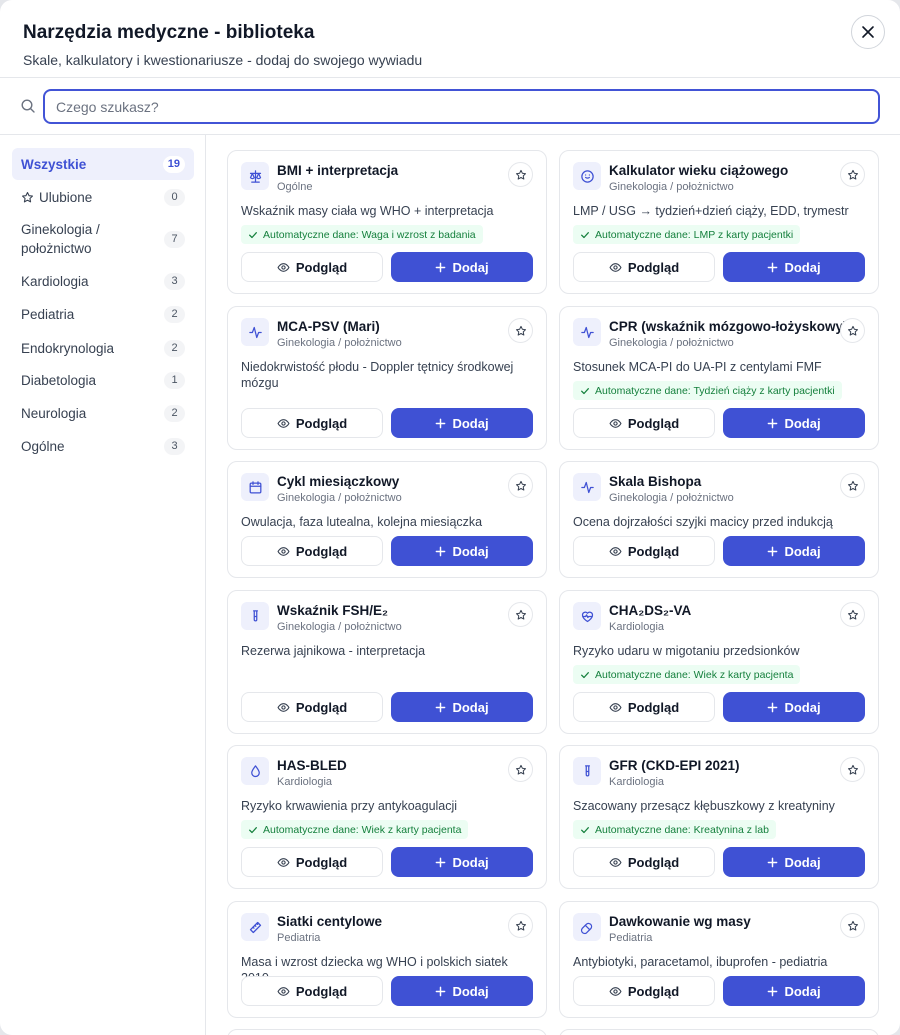  Describe the element at coordinates (174, 413) in the screenshot. I see `count-badge: 2` at that location.